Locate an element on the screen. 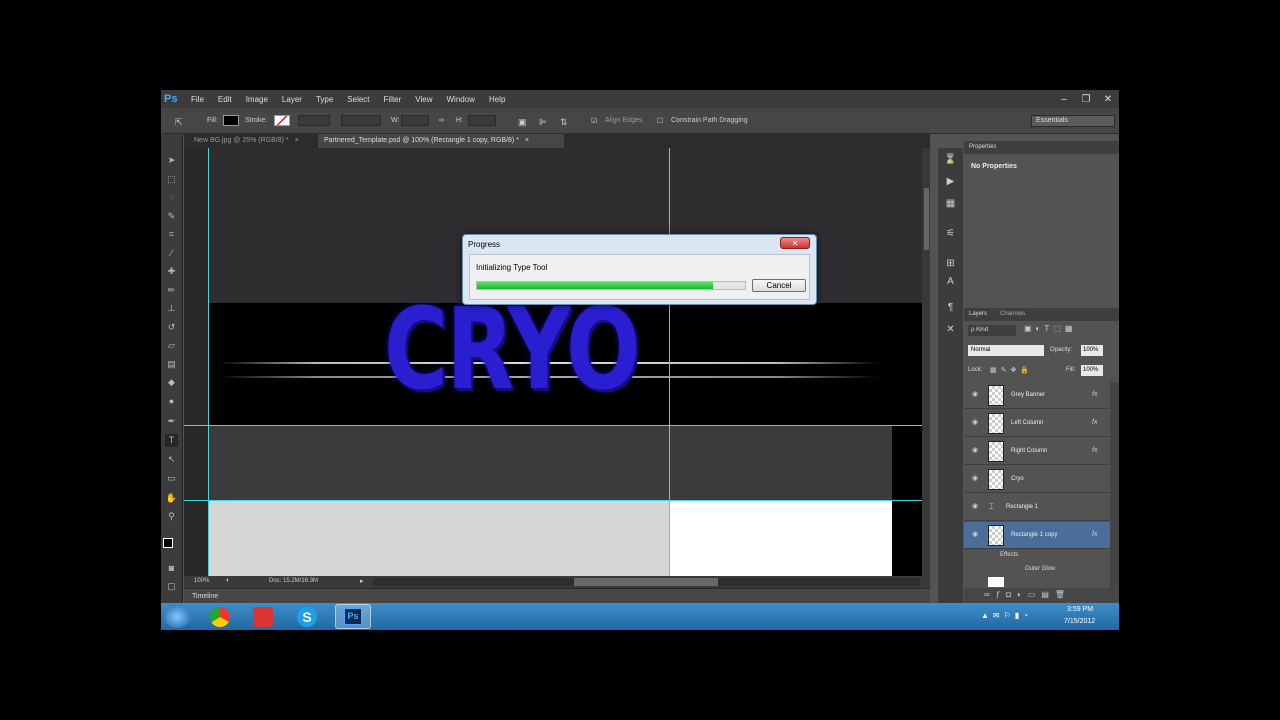  menu-help: Help is located at coordinates (497, 99).